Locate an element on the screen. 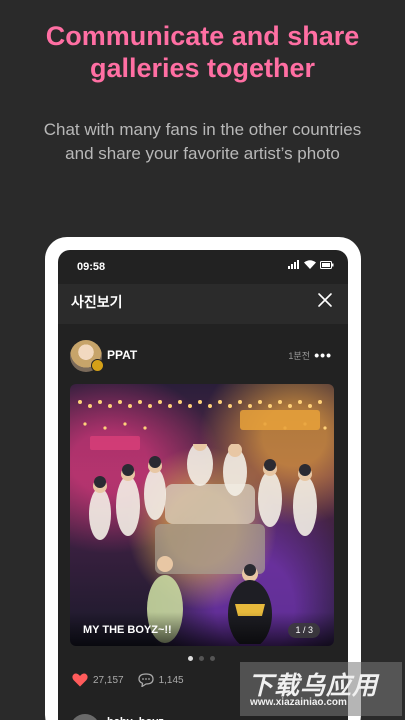 The width and height of the screenshot is (405, 720). promo-subline-line2: and share your favorite artist’s photo is located at coordinates (202, 153).